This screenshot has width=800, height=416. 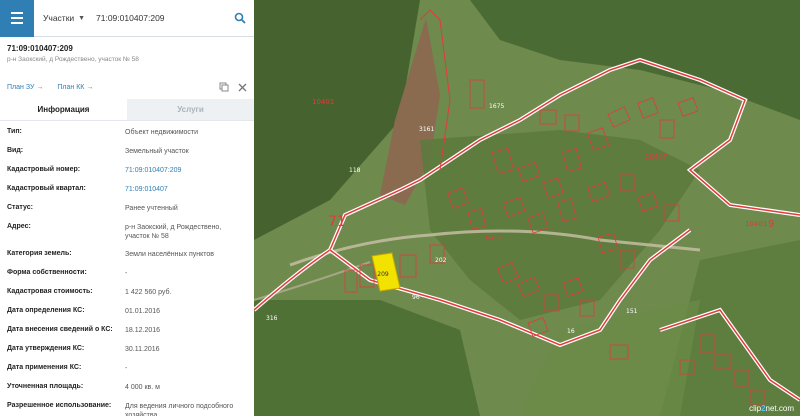 I want to click on cad-number-link: 71:09:010407:209, so click(x=186, y=169).